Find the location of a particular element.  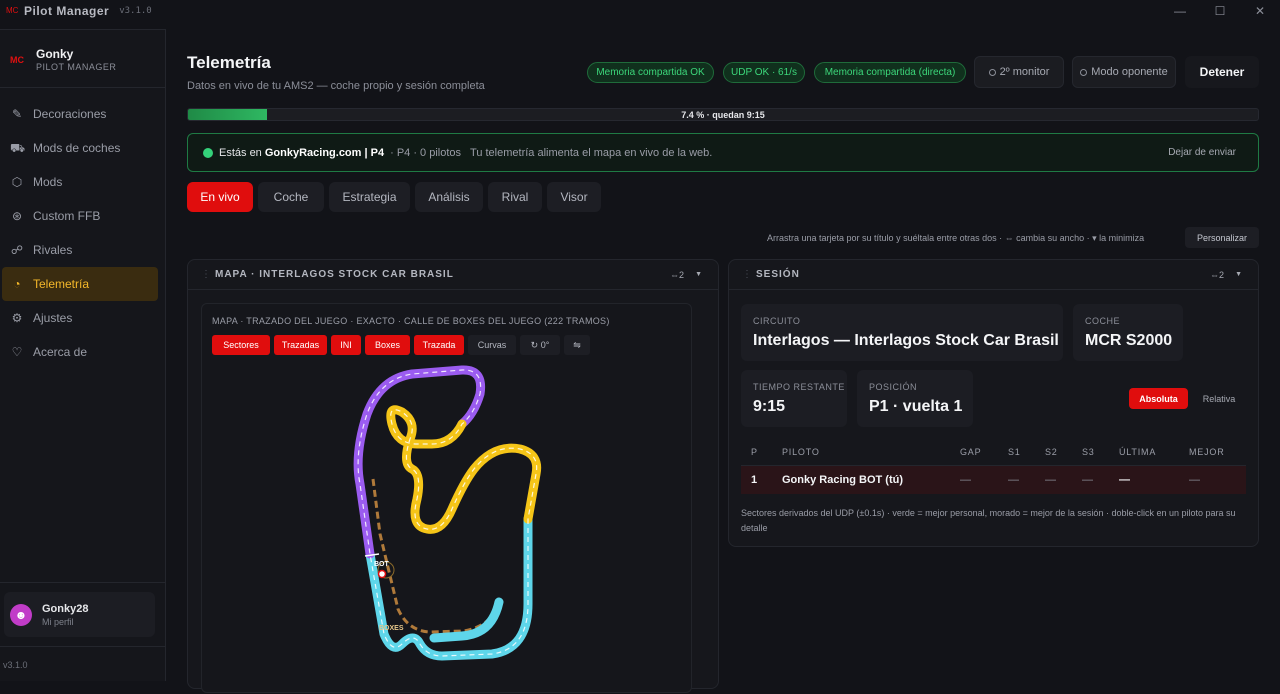

sidebar-item-rivales: ☍ Rivales is located at coordinates (80, 250).